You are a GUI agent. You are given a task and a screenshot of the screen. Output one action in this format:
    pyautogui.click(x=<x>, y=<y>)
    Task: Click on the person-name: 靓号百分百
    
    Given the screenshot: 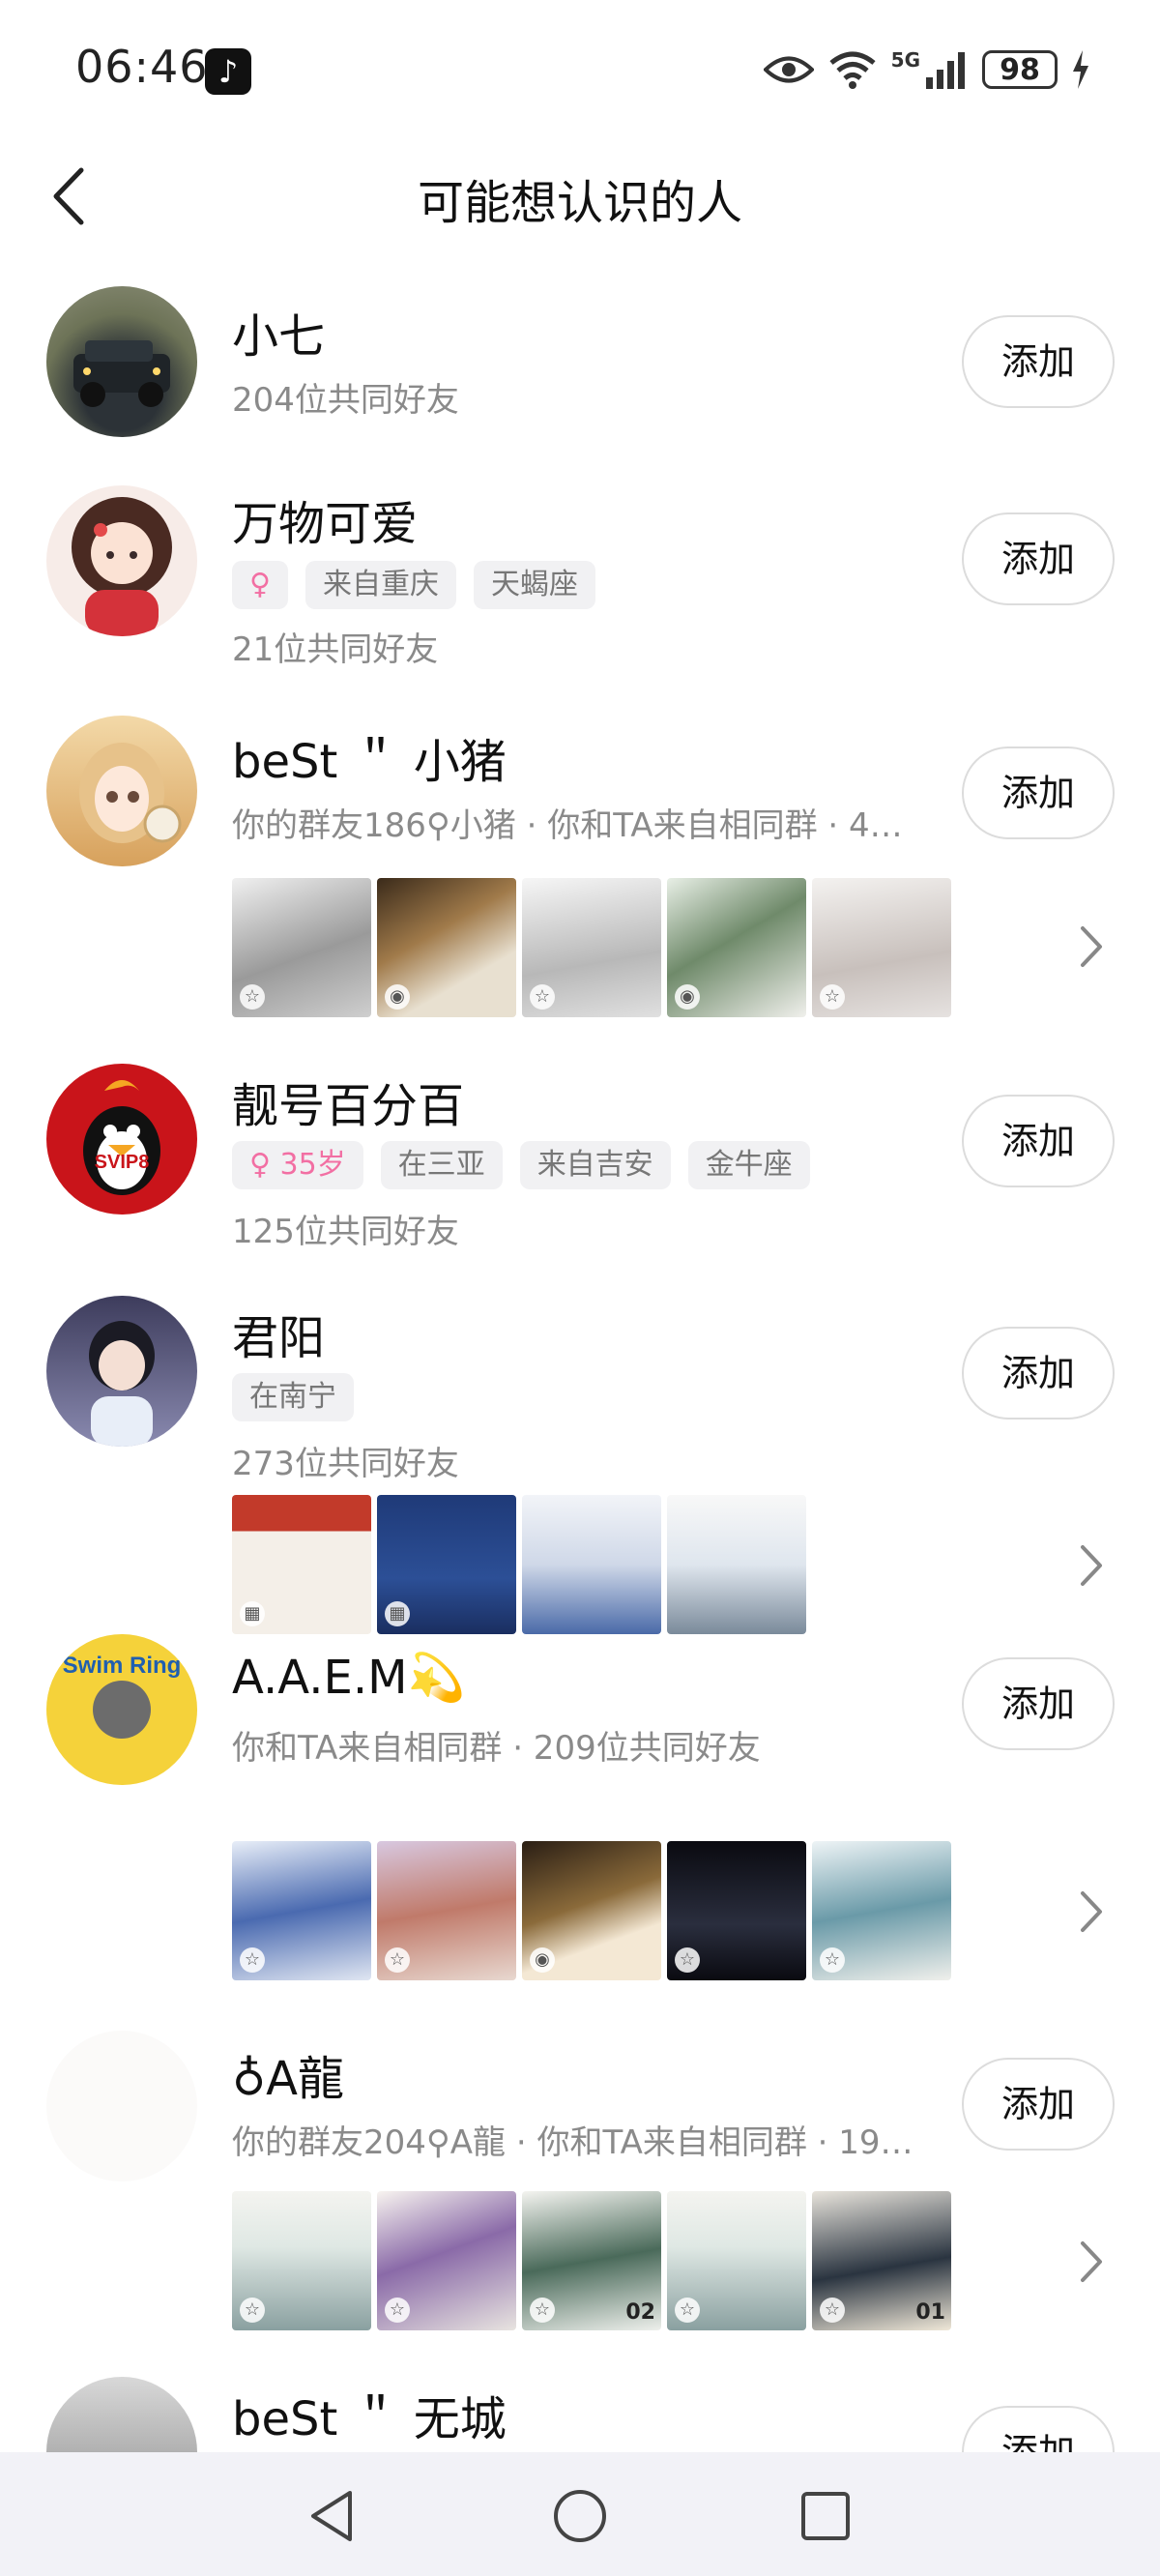 What is the action you would take?
    pyautogui.click(x=348, y=1106)
    